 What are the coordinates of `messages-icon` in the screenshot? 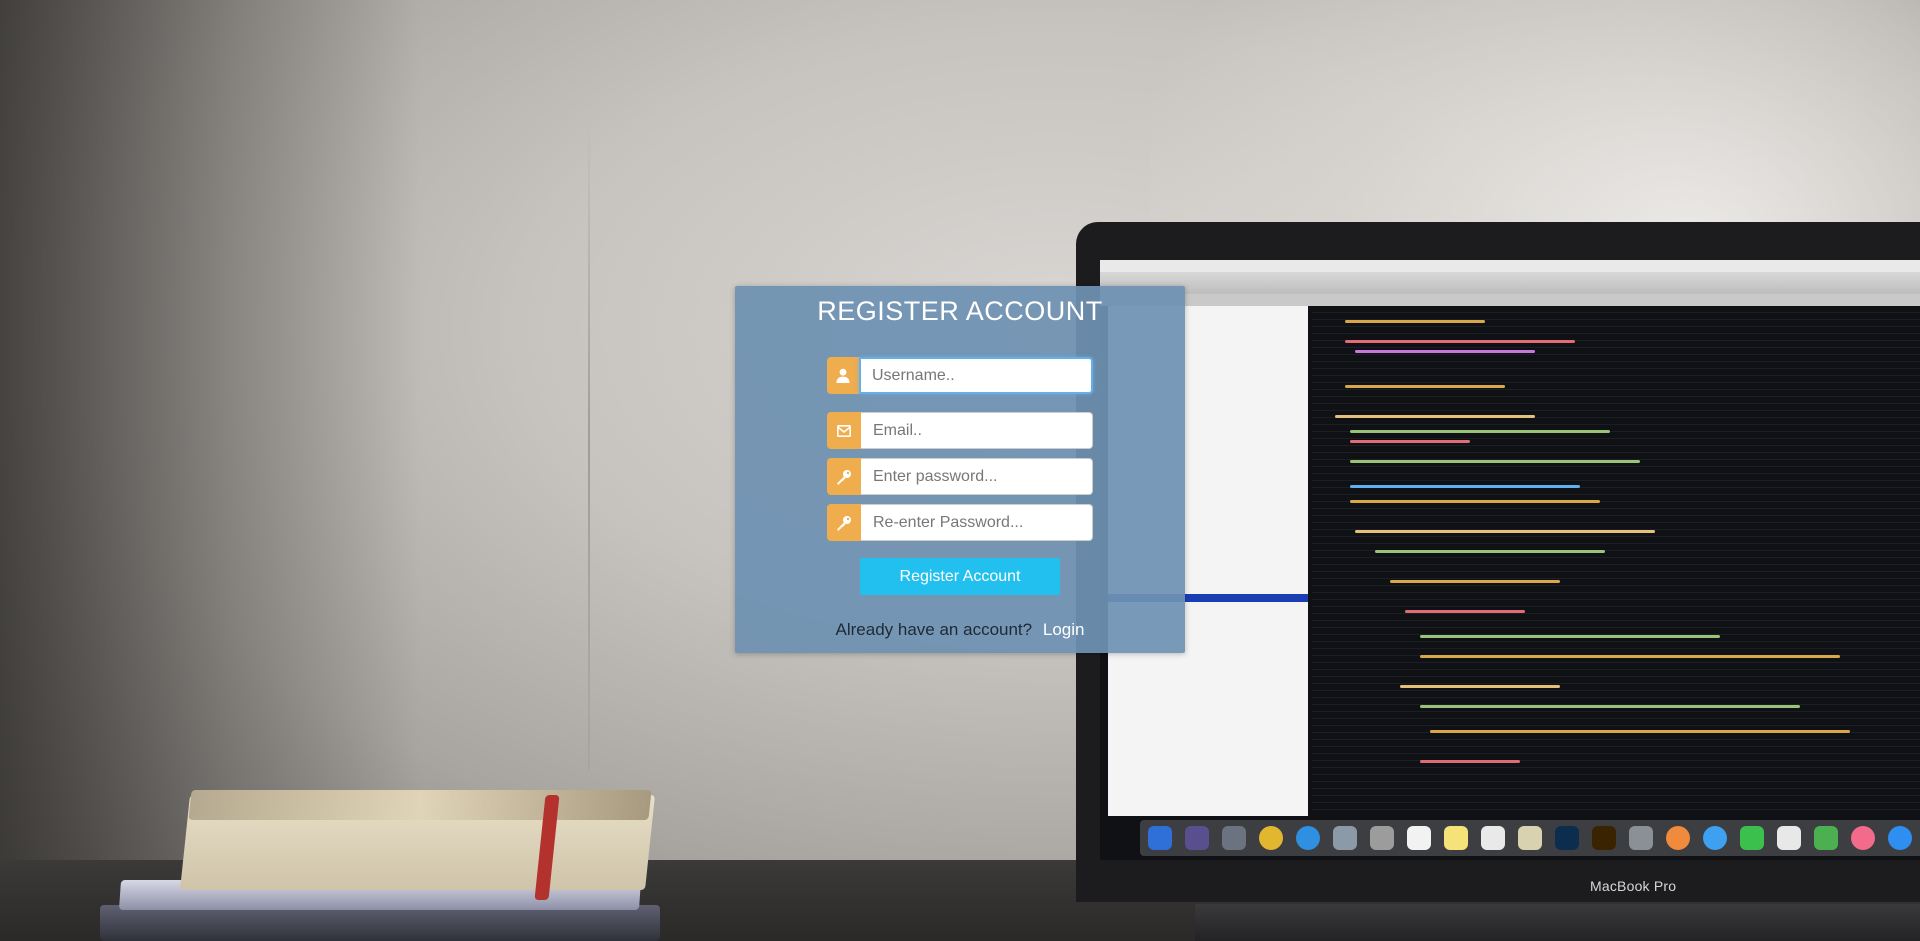 It's located at (1715, 838).